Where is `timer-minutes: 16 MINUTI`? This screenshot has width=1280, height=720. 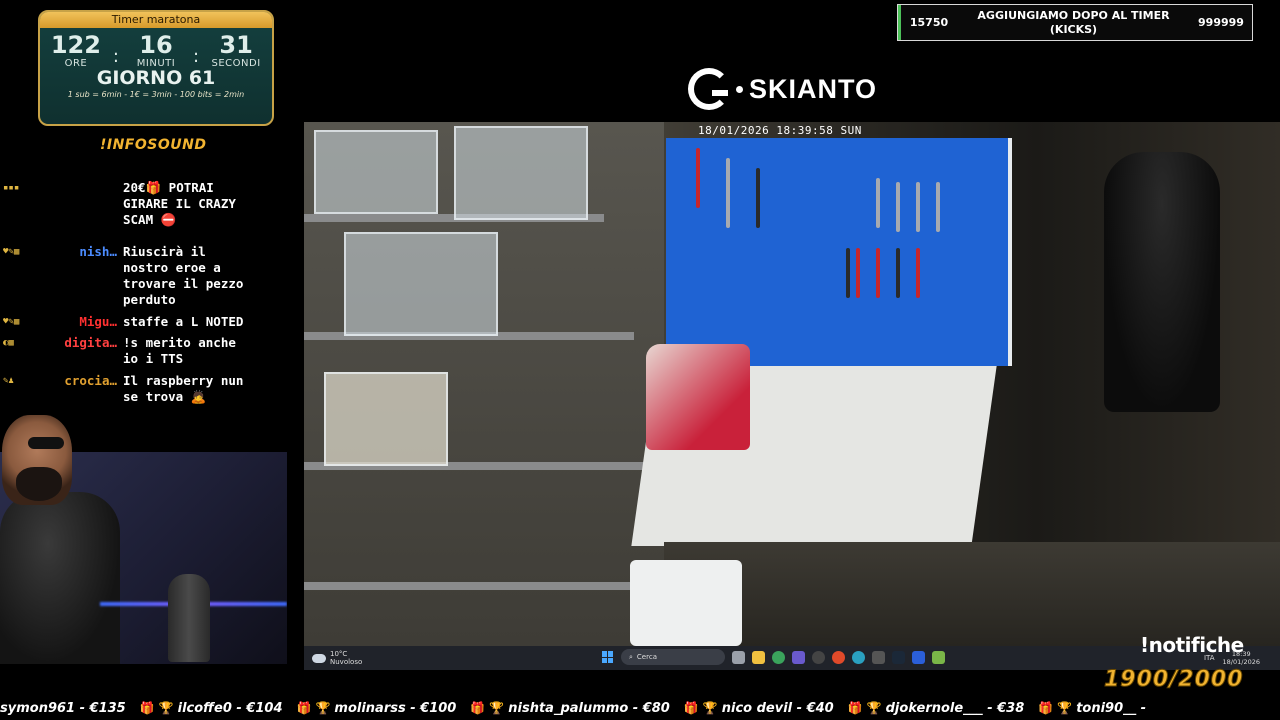 timer-minutes: 16 MINUTI is located at coordinates (156, 50).